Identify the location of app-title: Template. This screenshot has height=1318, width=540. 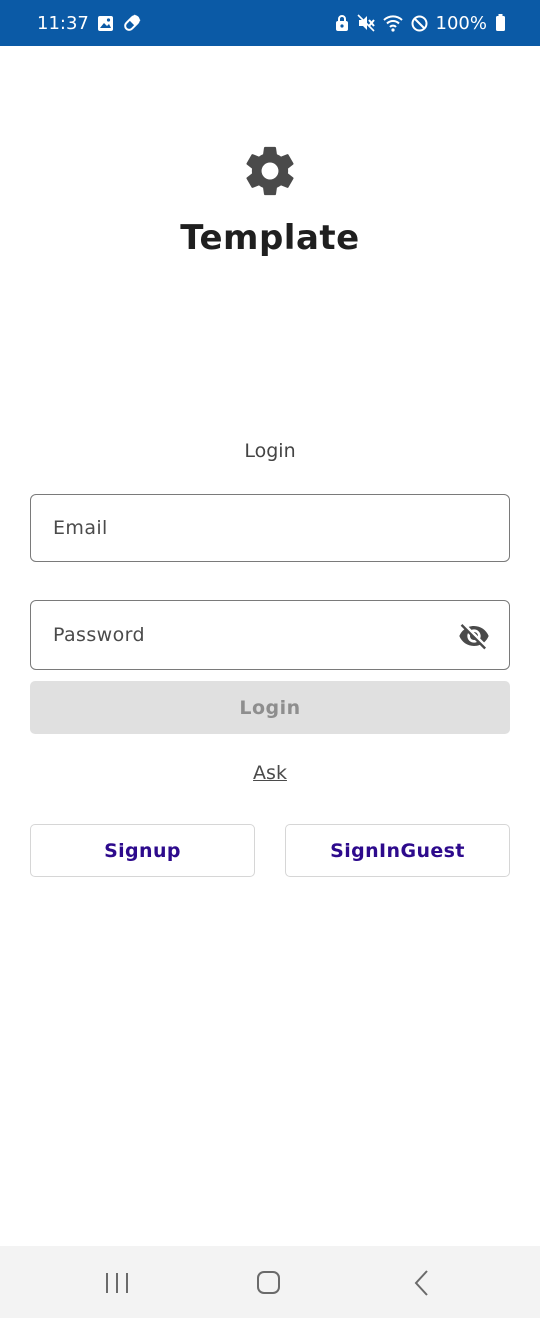
(270, 238).